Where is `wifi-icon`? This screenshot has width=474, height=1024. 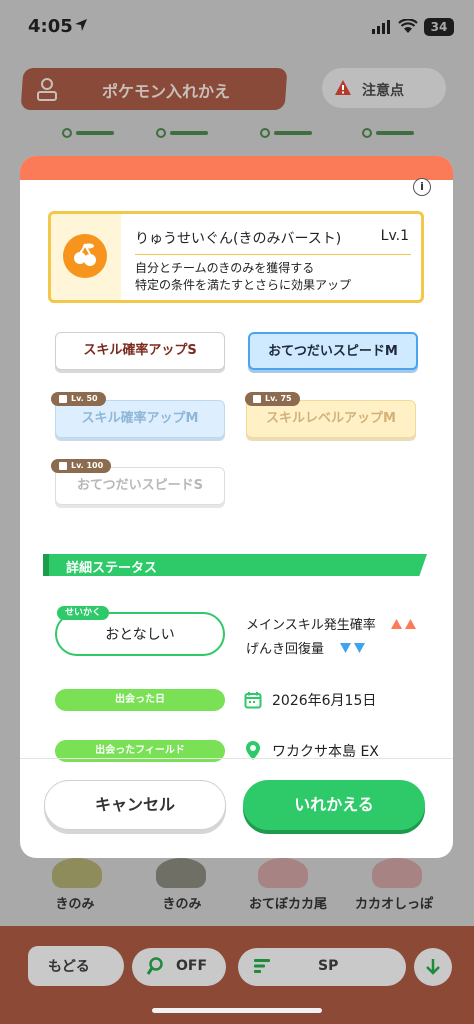
wifi-icon is located at coordinates (408, 26).